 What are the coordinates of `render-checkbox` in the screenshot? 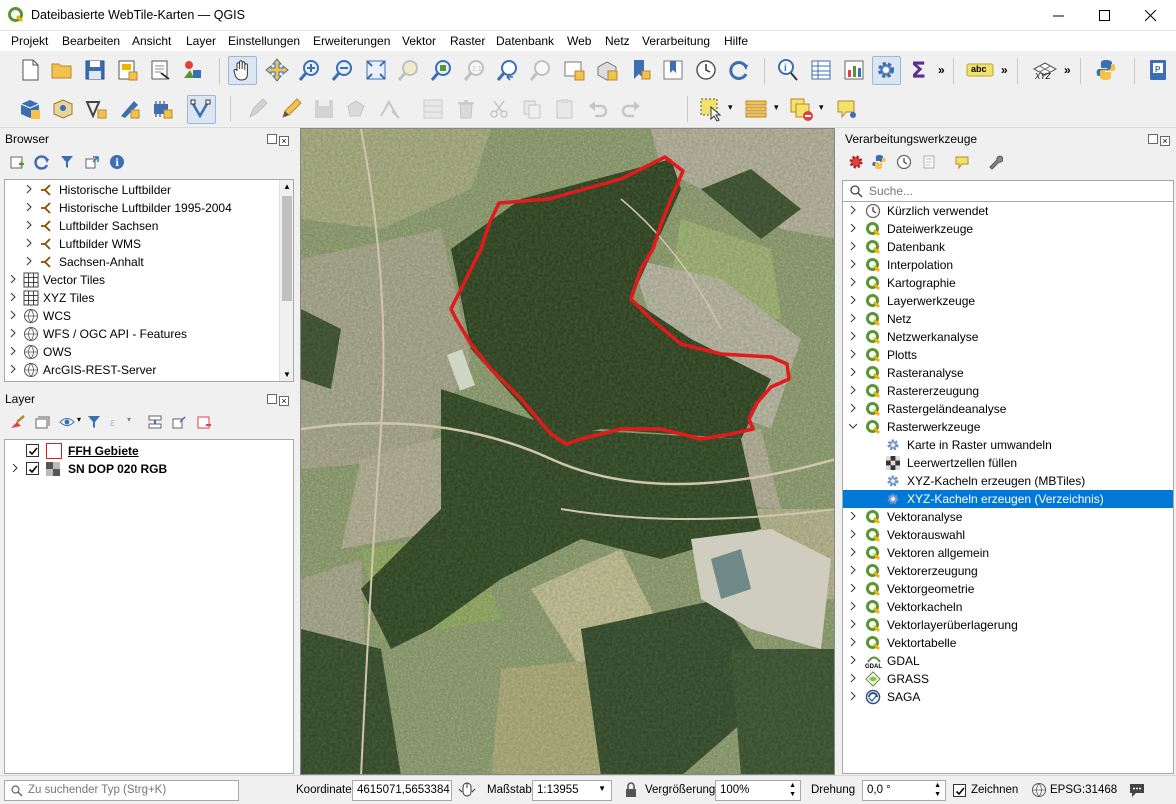 It's located at (959, 790).